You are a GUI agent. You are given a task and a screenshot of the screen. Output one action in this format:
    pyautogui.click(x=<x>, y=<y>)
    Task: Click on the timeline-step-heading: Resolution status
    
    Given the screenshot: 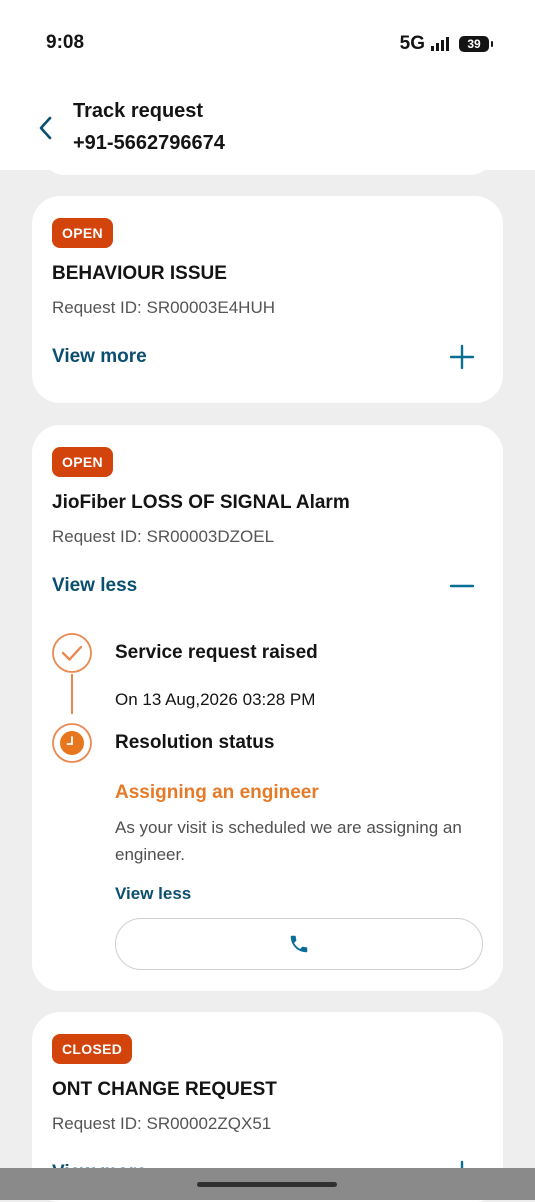 What is the action you would take?
    pyautogui.click(x=195, y=742)
    